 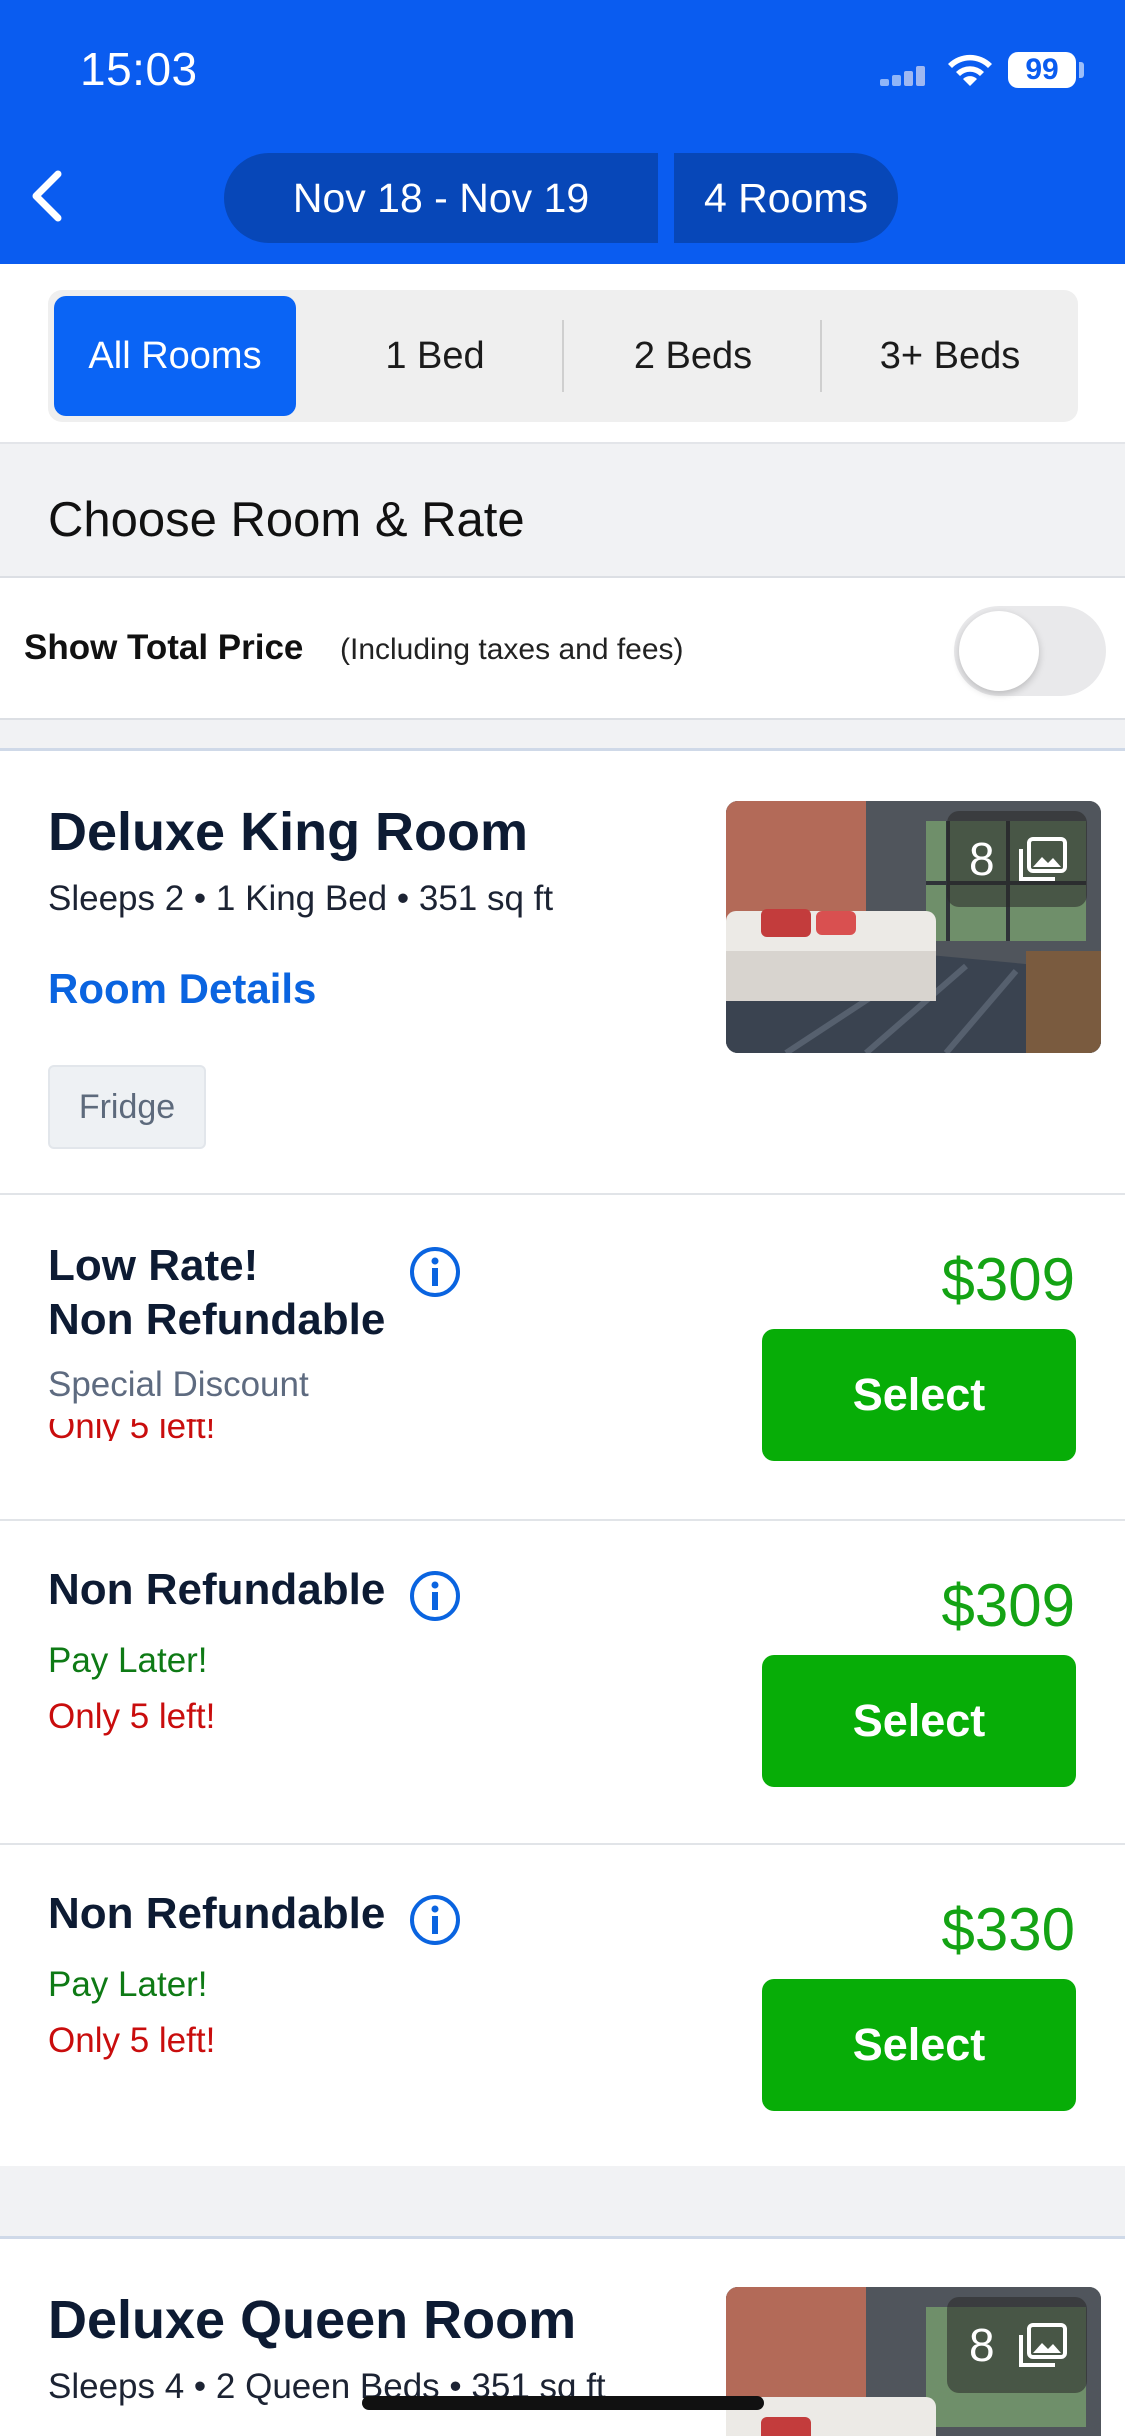 What do you see at coordinates (301, 898) in the screenshot?
I see `room-meta: Sleeps 2 • 1 King Bed • 351 sq ft` at bounding box center [301, 898].